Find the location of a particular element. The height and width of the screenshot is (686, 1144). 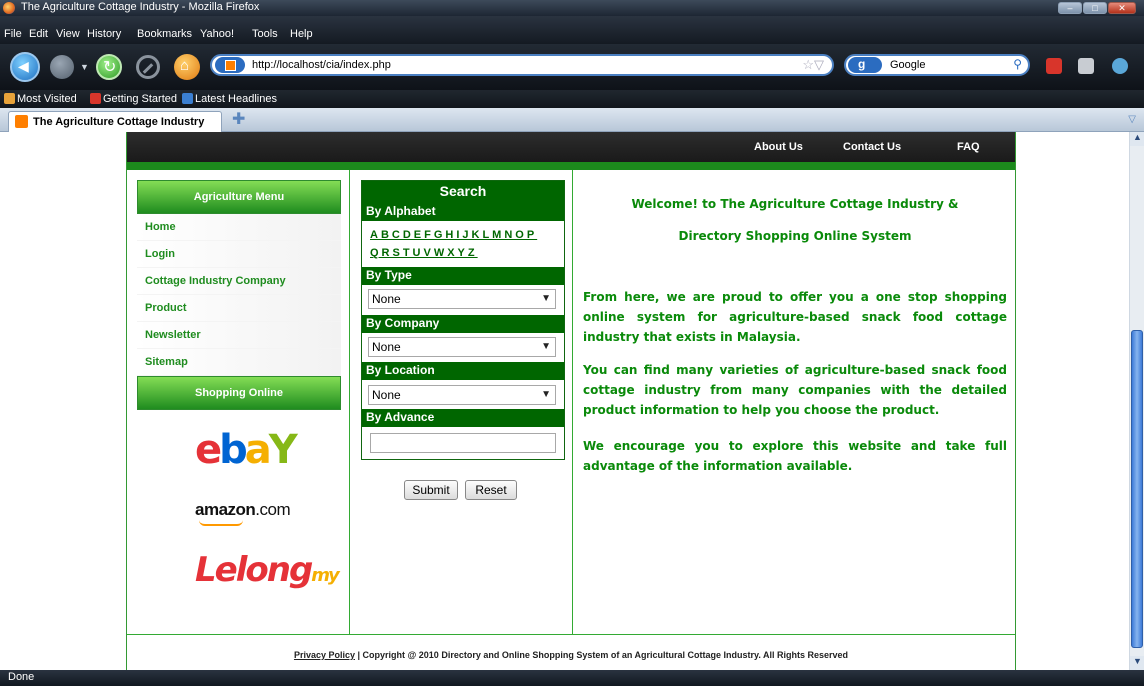

alphabet-links-row1: ABCDEFGHIJKLMNOP is located at coordinates (465, 235).